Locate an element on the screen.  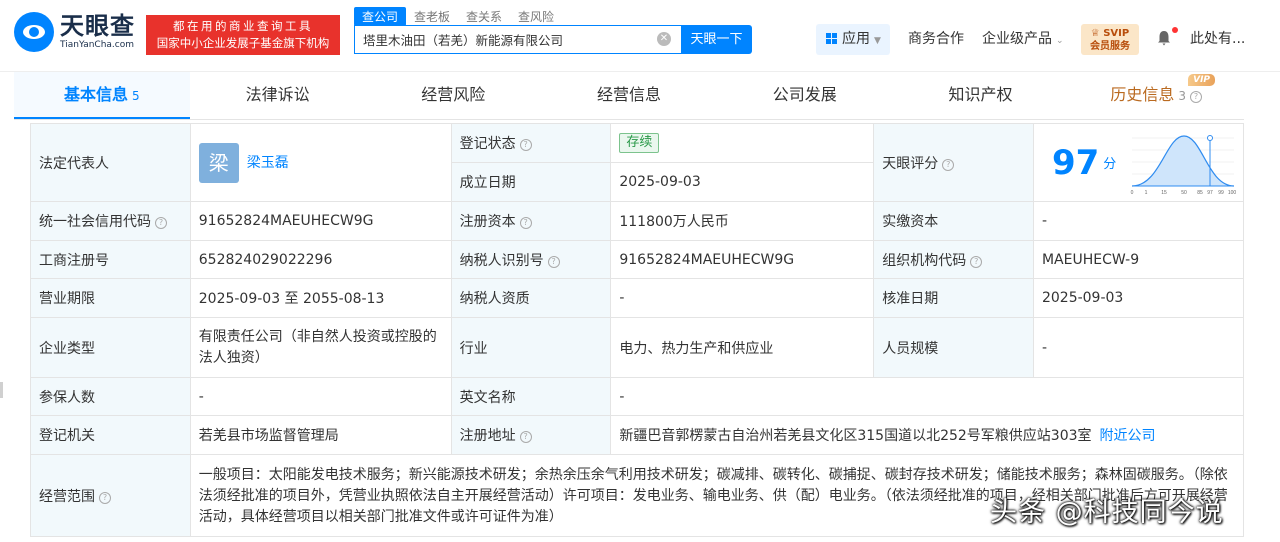
enterprise-products-menu: 企业级产品 ⌄ is located at coordinates (1023, 40).